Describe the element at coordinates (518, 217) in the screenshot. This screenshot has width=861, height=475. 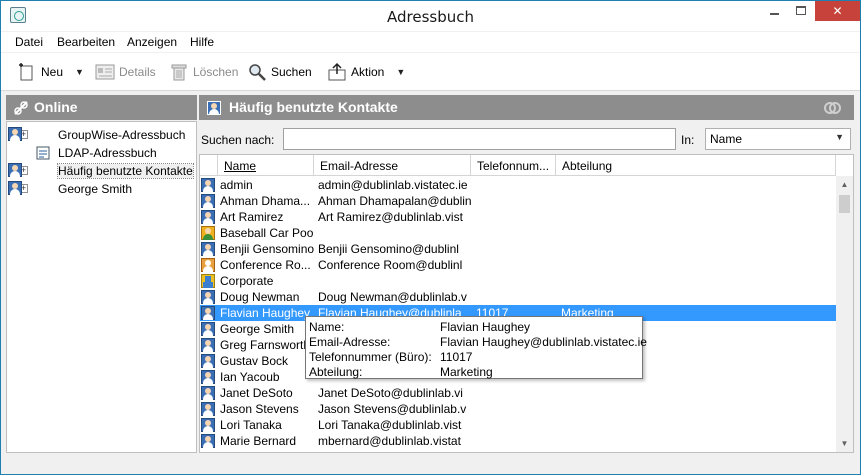
I see `contact-row: Art Ramirez Art Ramirez@dublinlab.vist` at that location.